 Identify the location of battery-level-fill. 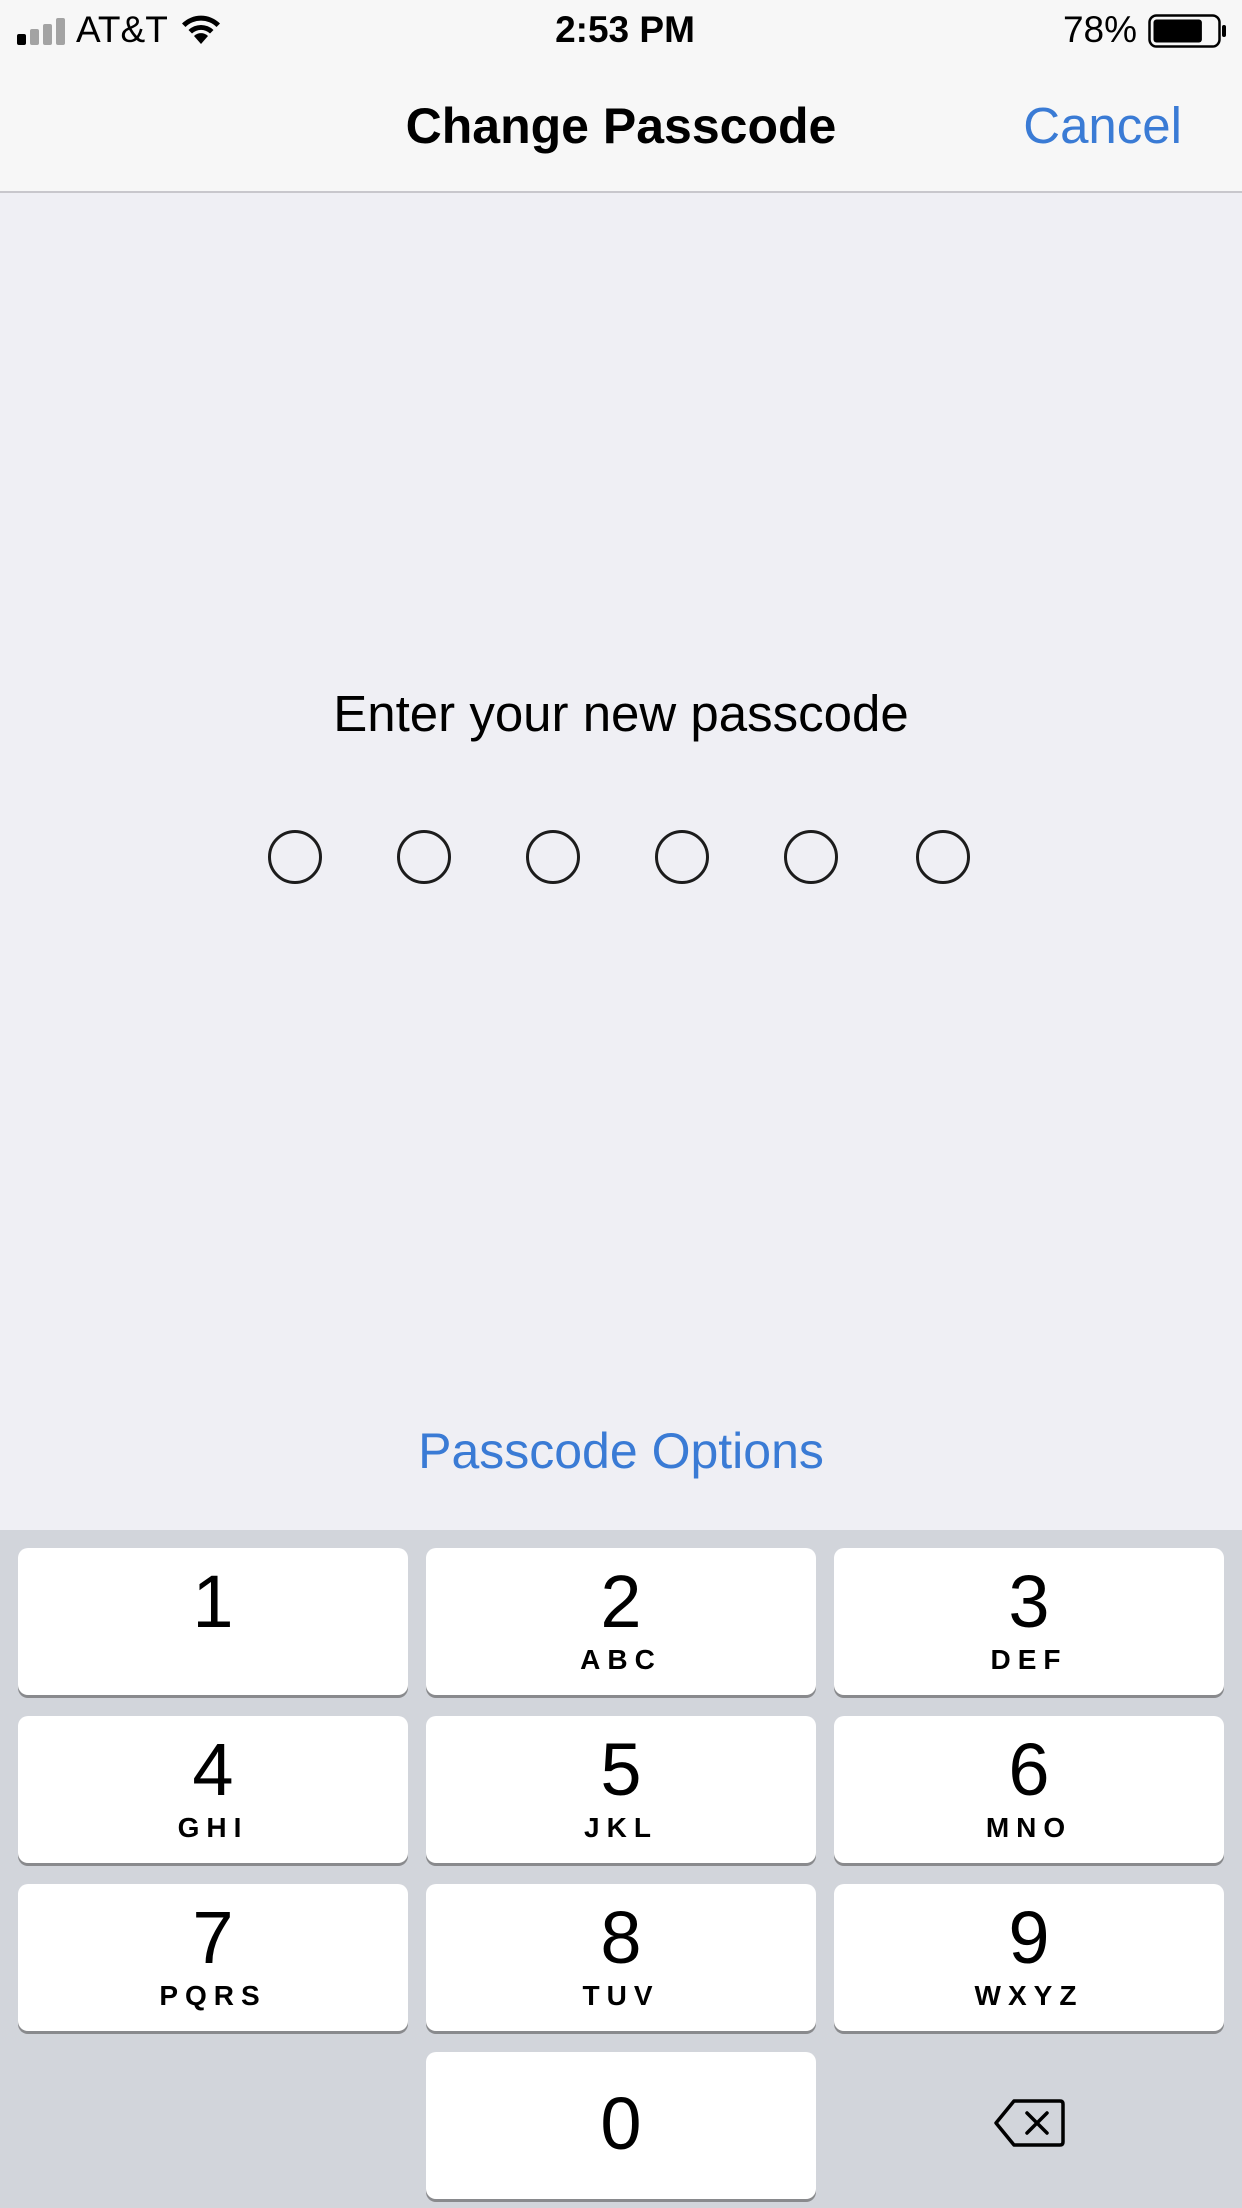
(1177, 31).